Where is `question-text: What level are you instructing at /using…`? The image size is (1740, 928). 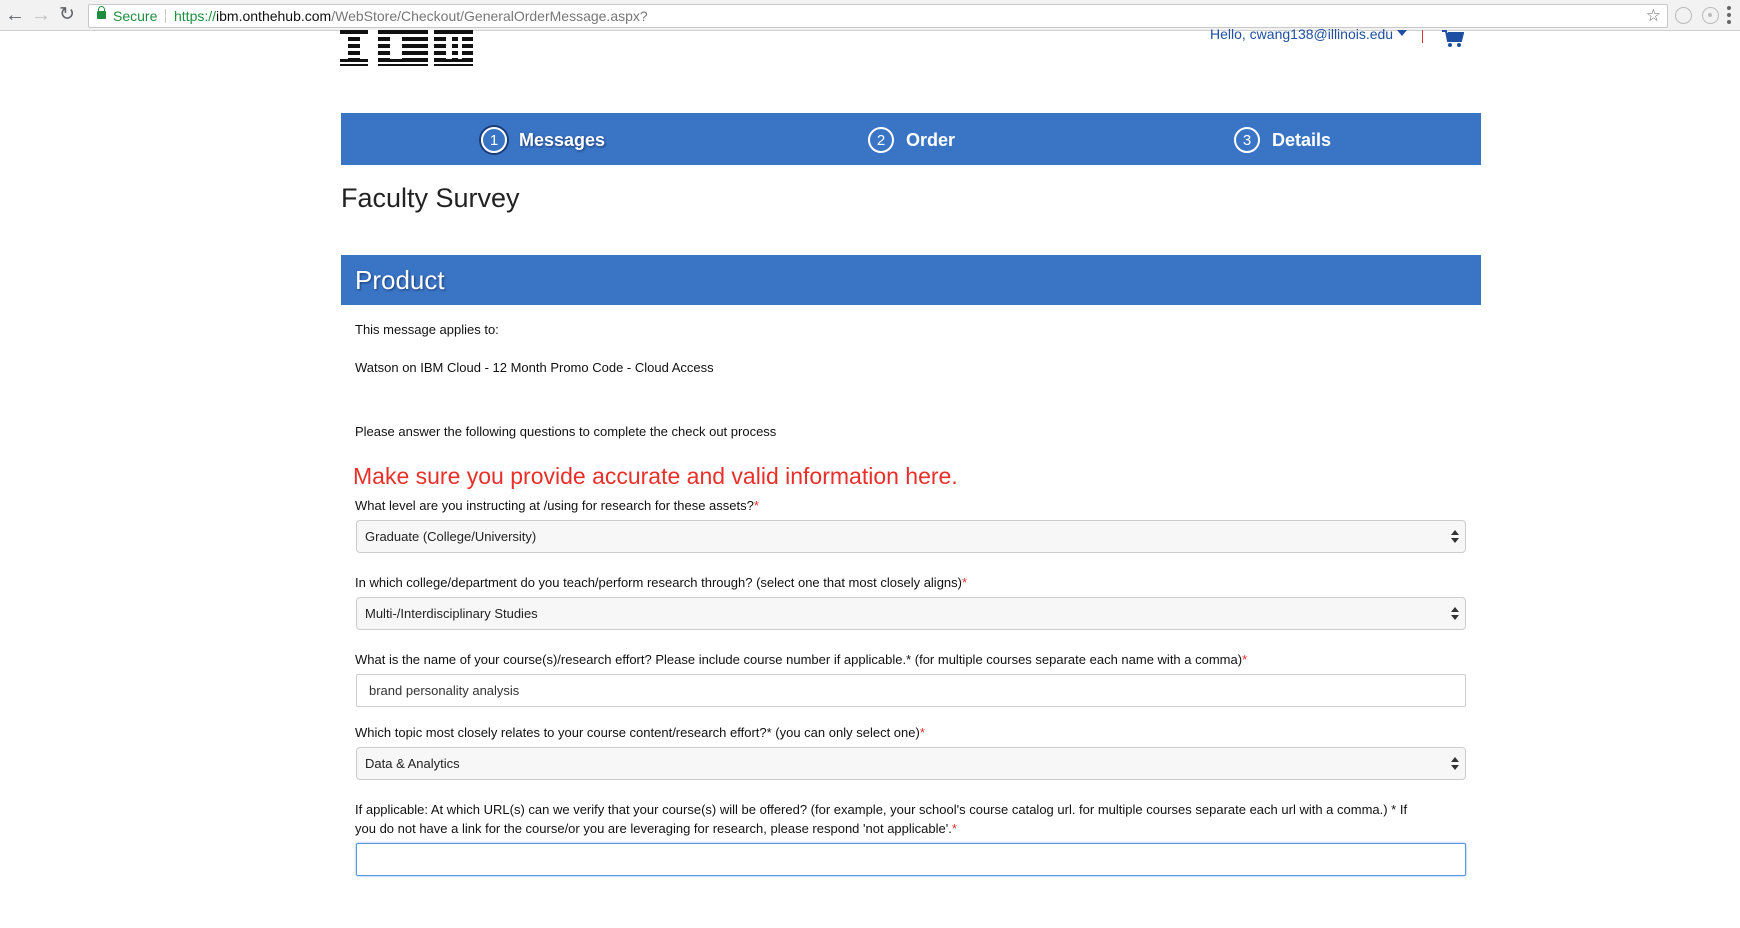 question-text: What level are you instructing at /using… is located at coordinates (554, 505).